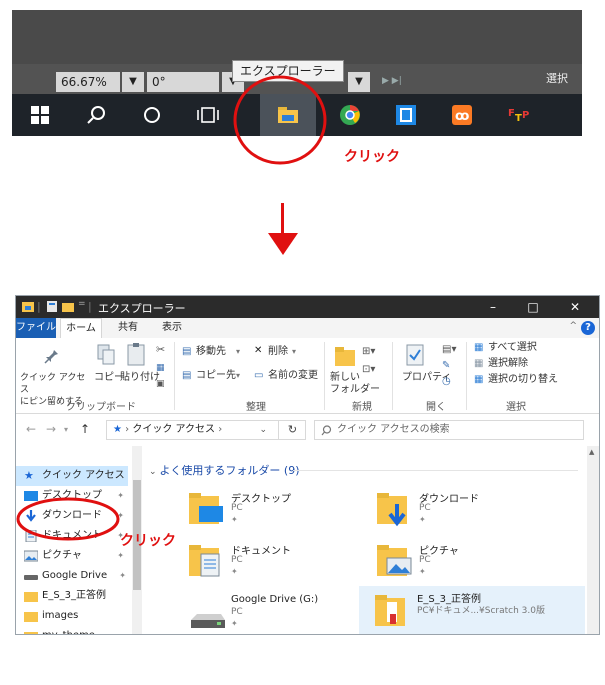 The image size is (605, 685). What do you see at coordinates (72, 556) in the screenshot?
I see `nav-pictures: ピクチャ ✦` at bounding box center [72, 556].